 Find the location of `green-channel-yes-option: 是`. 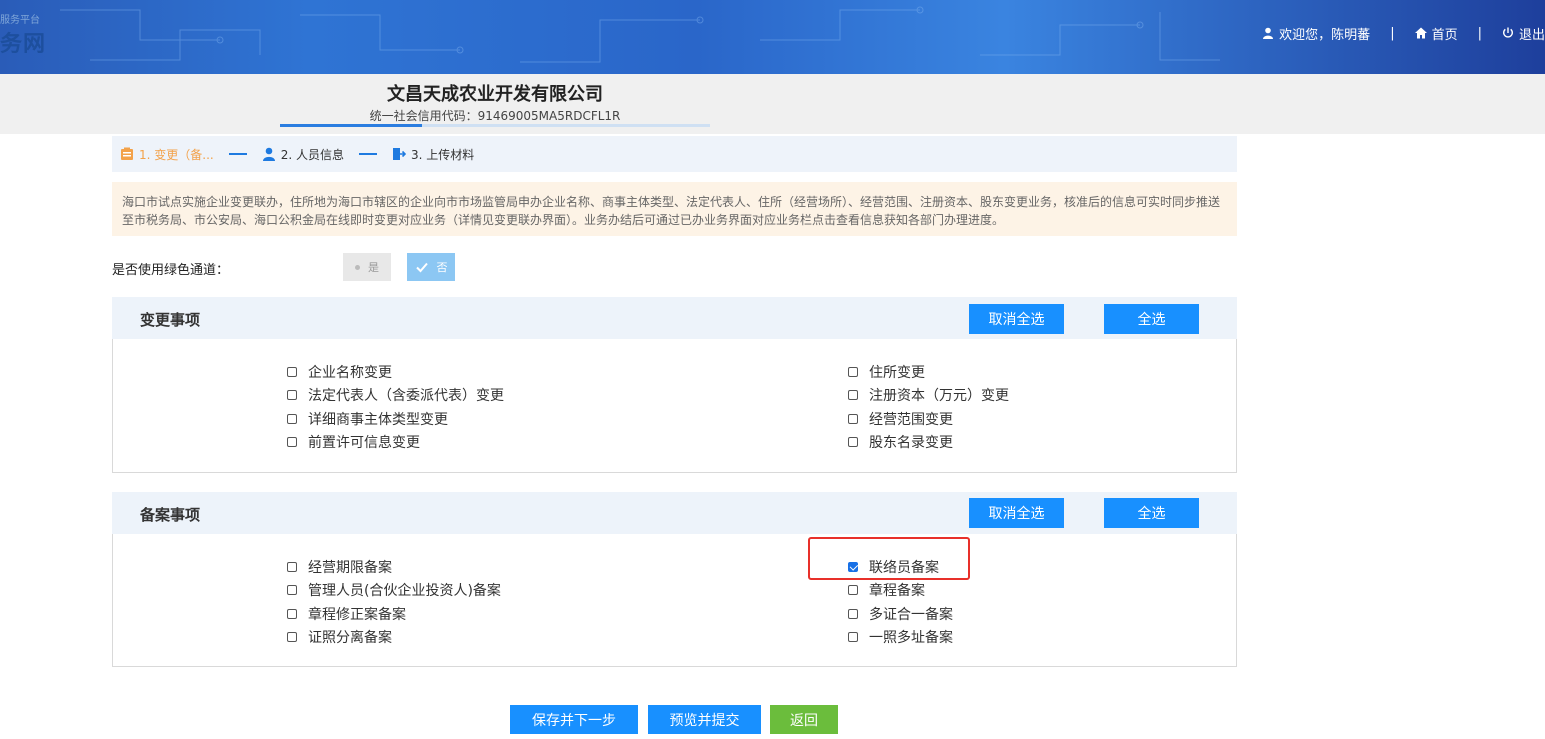

green-channel-yes-option: 是 is located at coordinates (367, 267).